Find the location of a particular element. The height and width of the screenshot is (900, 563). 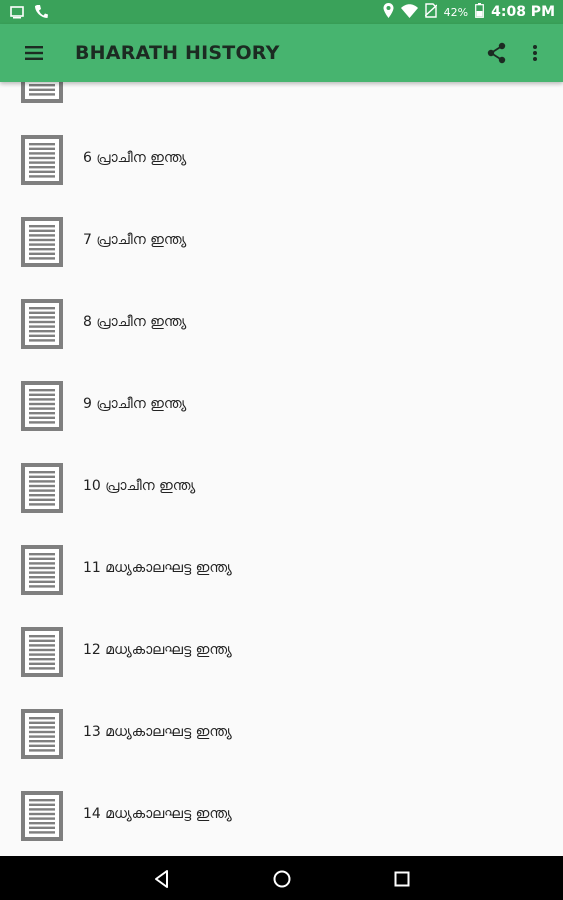

status-bar: 42% 4:08 PM is located at coordinates (281, 12).